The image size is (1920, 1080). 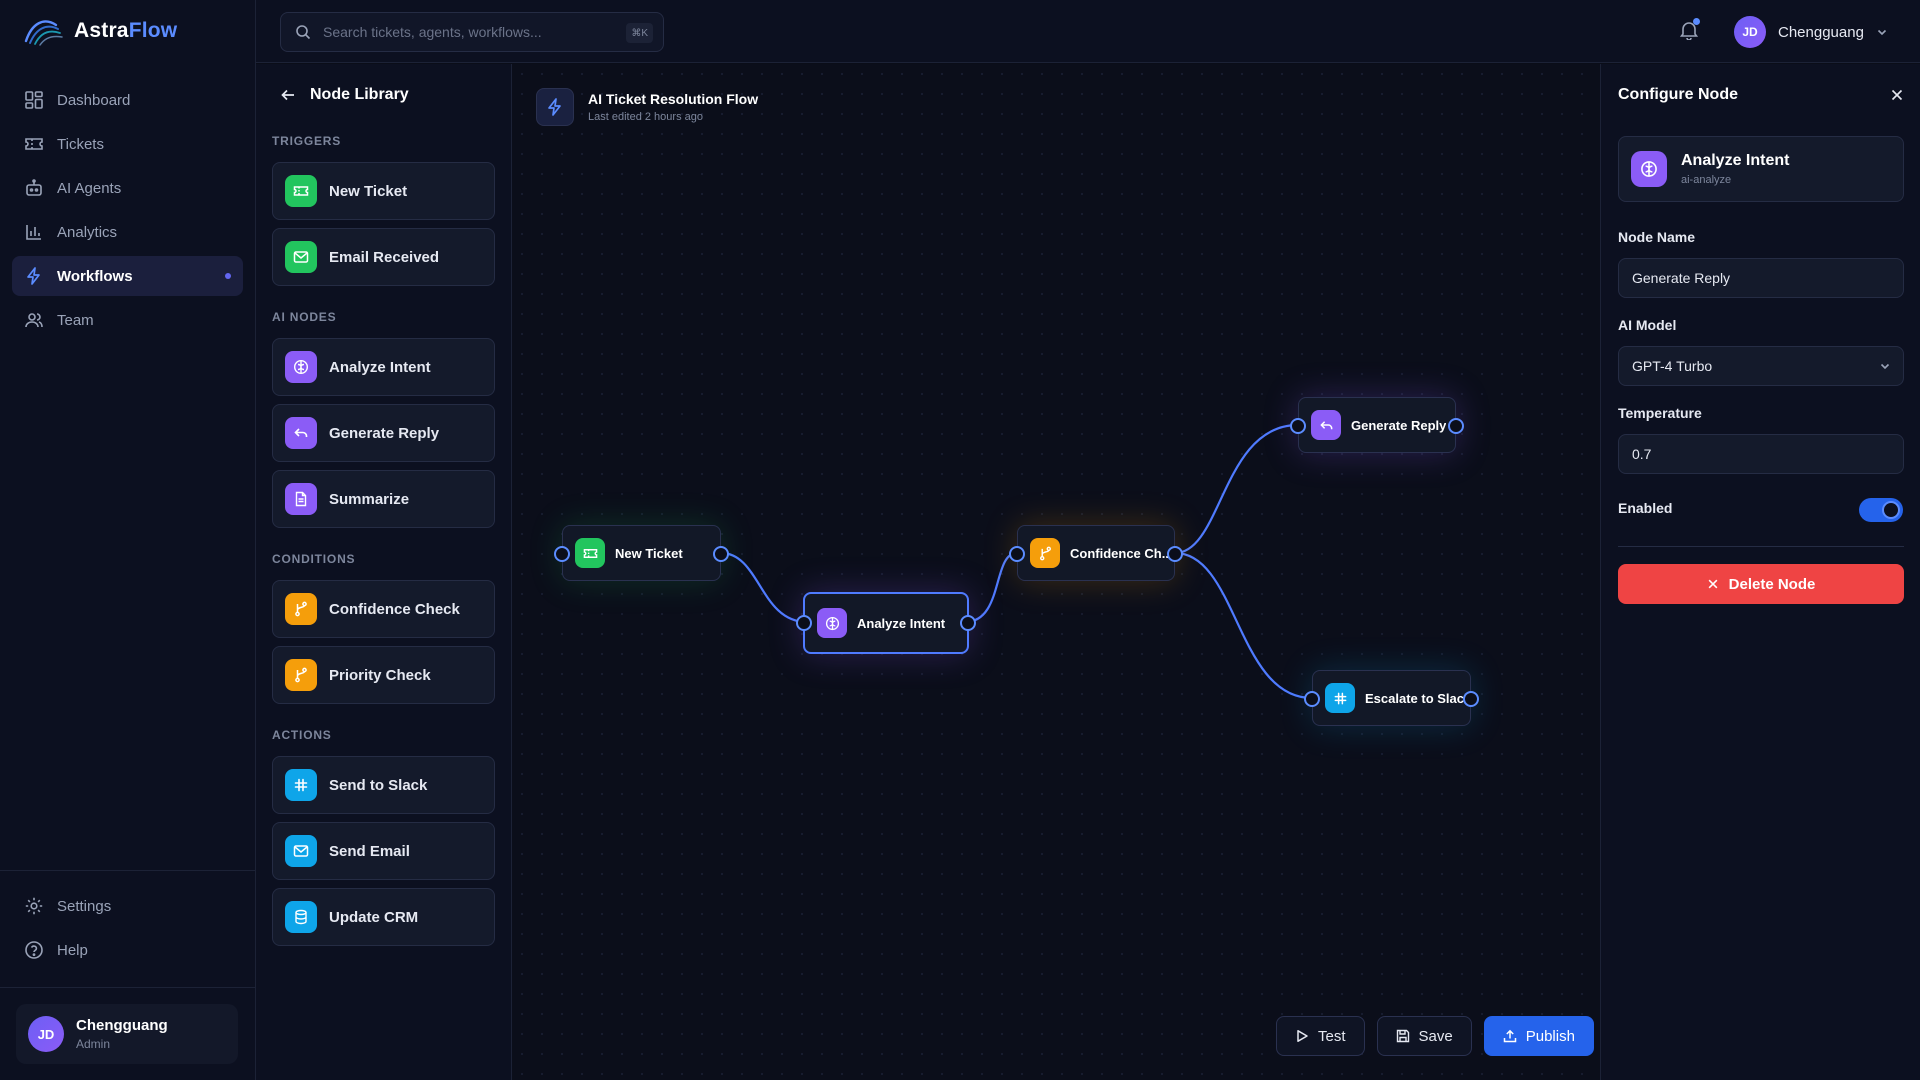 I want to click on brand: AstraFlow, so click(x=100, y=31).